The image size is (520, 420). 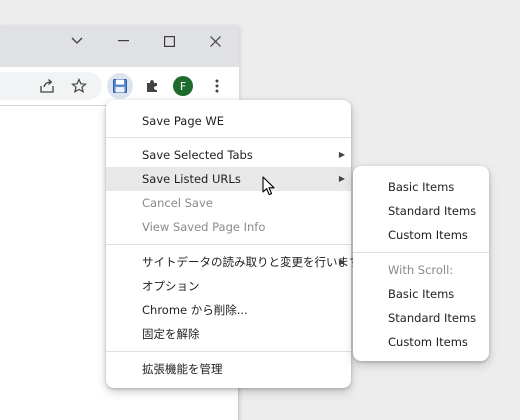 I want to click on menu-item-site-access: サイトデータの読み取りと変更を行います ▶, so click(x=233, y=262).